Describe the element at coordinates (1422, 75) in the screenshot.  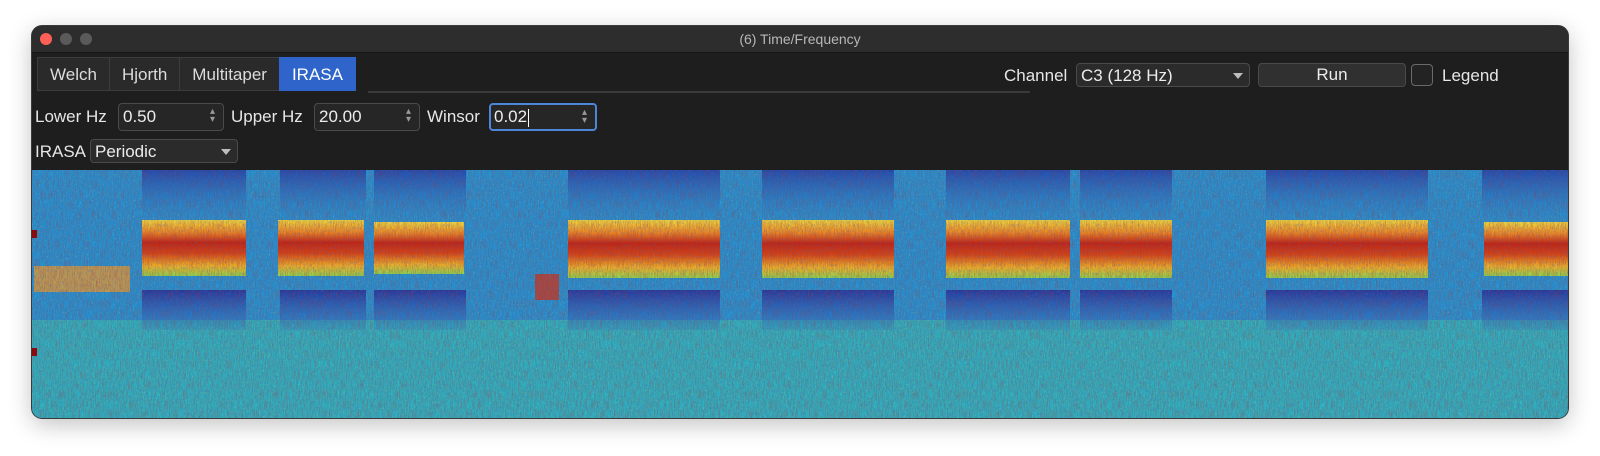
I see `legend-checkbox` at that location.